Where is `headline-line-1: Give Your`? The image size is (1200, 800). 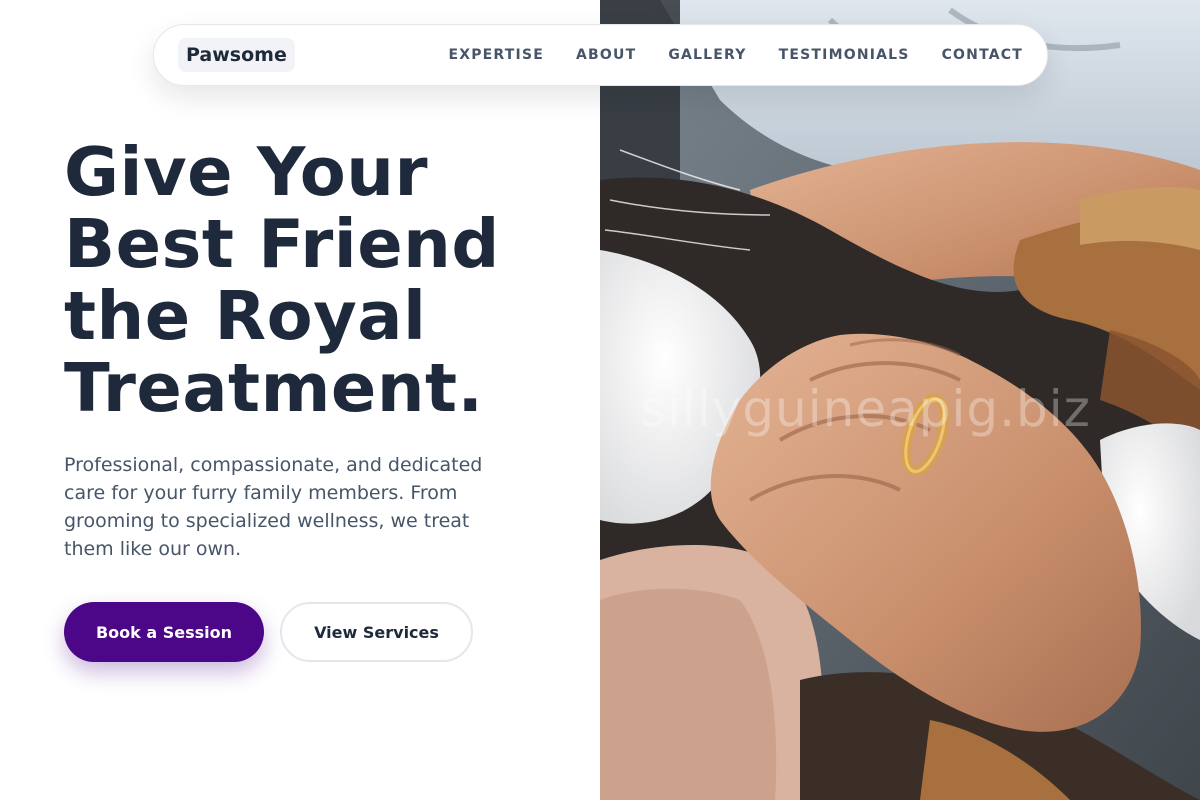
headline-line-1: Give Your is located at coordinates (246, 172).